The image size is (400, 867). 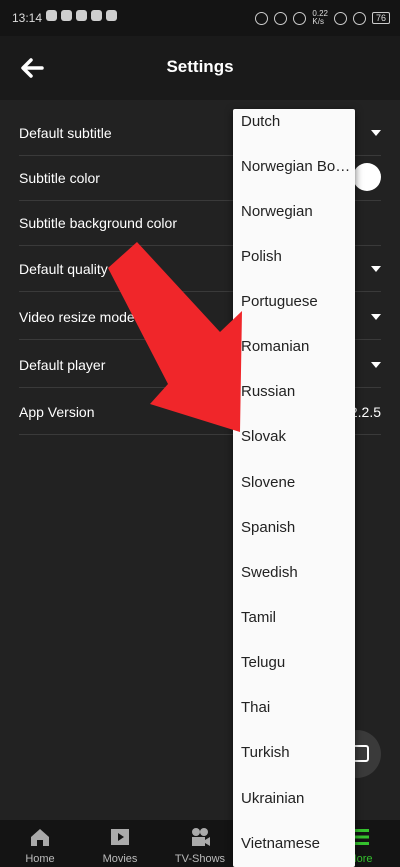 What do you see at coordinates (297, 714) in the screenshot?
I see `dropdown-option: Thai` at bounding box center [297, 714].